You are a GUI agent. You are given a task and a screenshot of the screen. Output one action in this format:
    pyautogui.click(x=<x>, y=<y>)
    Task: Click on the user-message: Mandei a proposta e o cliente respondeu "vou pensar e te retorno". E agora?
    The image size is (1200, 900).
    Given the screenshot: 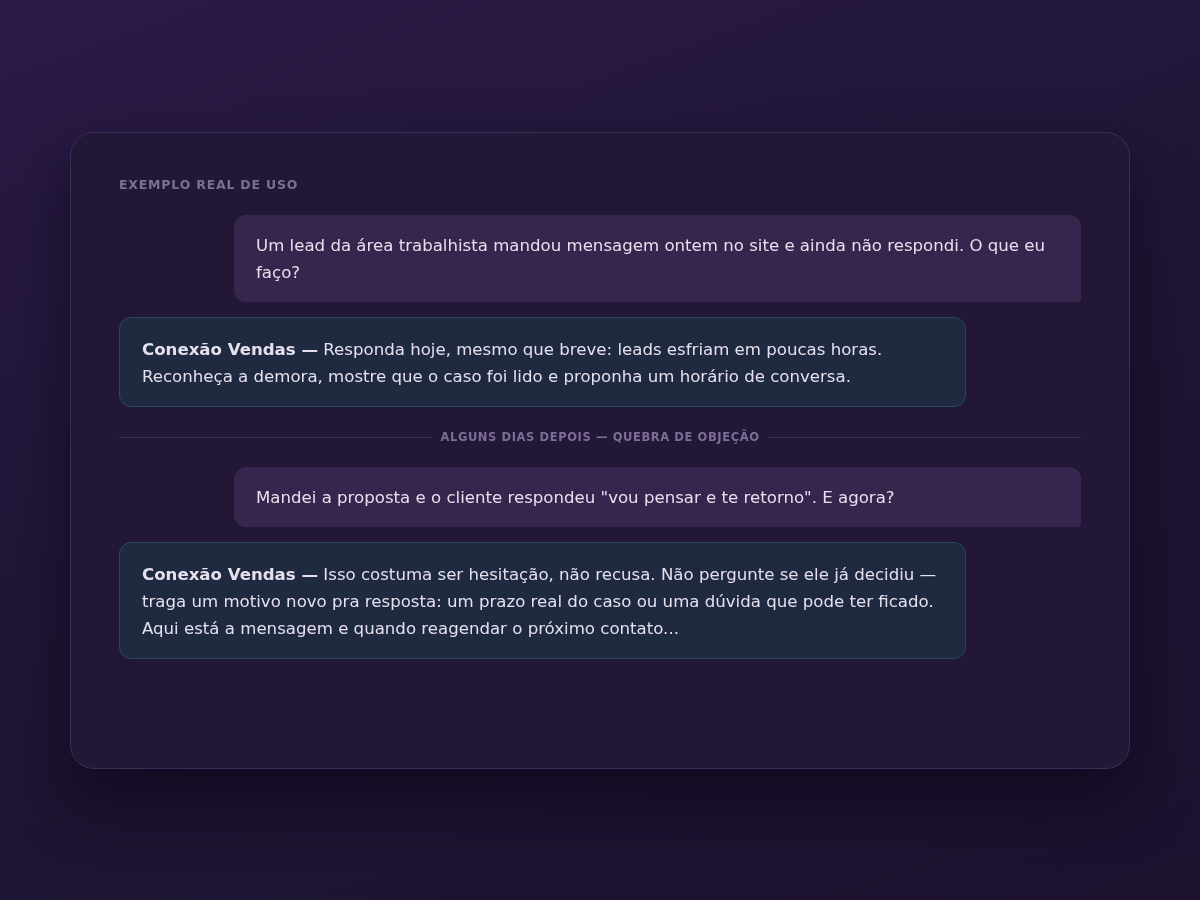 What is the action you would take?
    pyautogui.click(x=657, y=497)
    